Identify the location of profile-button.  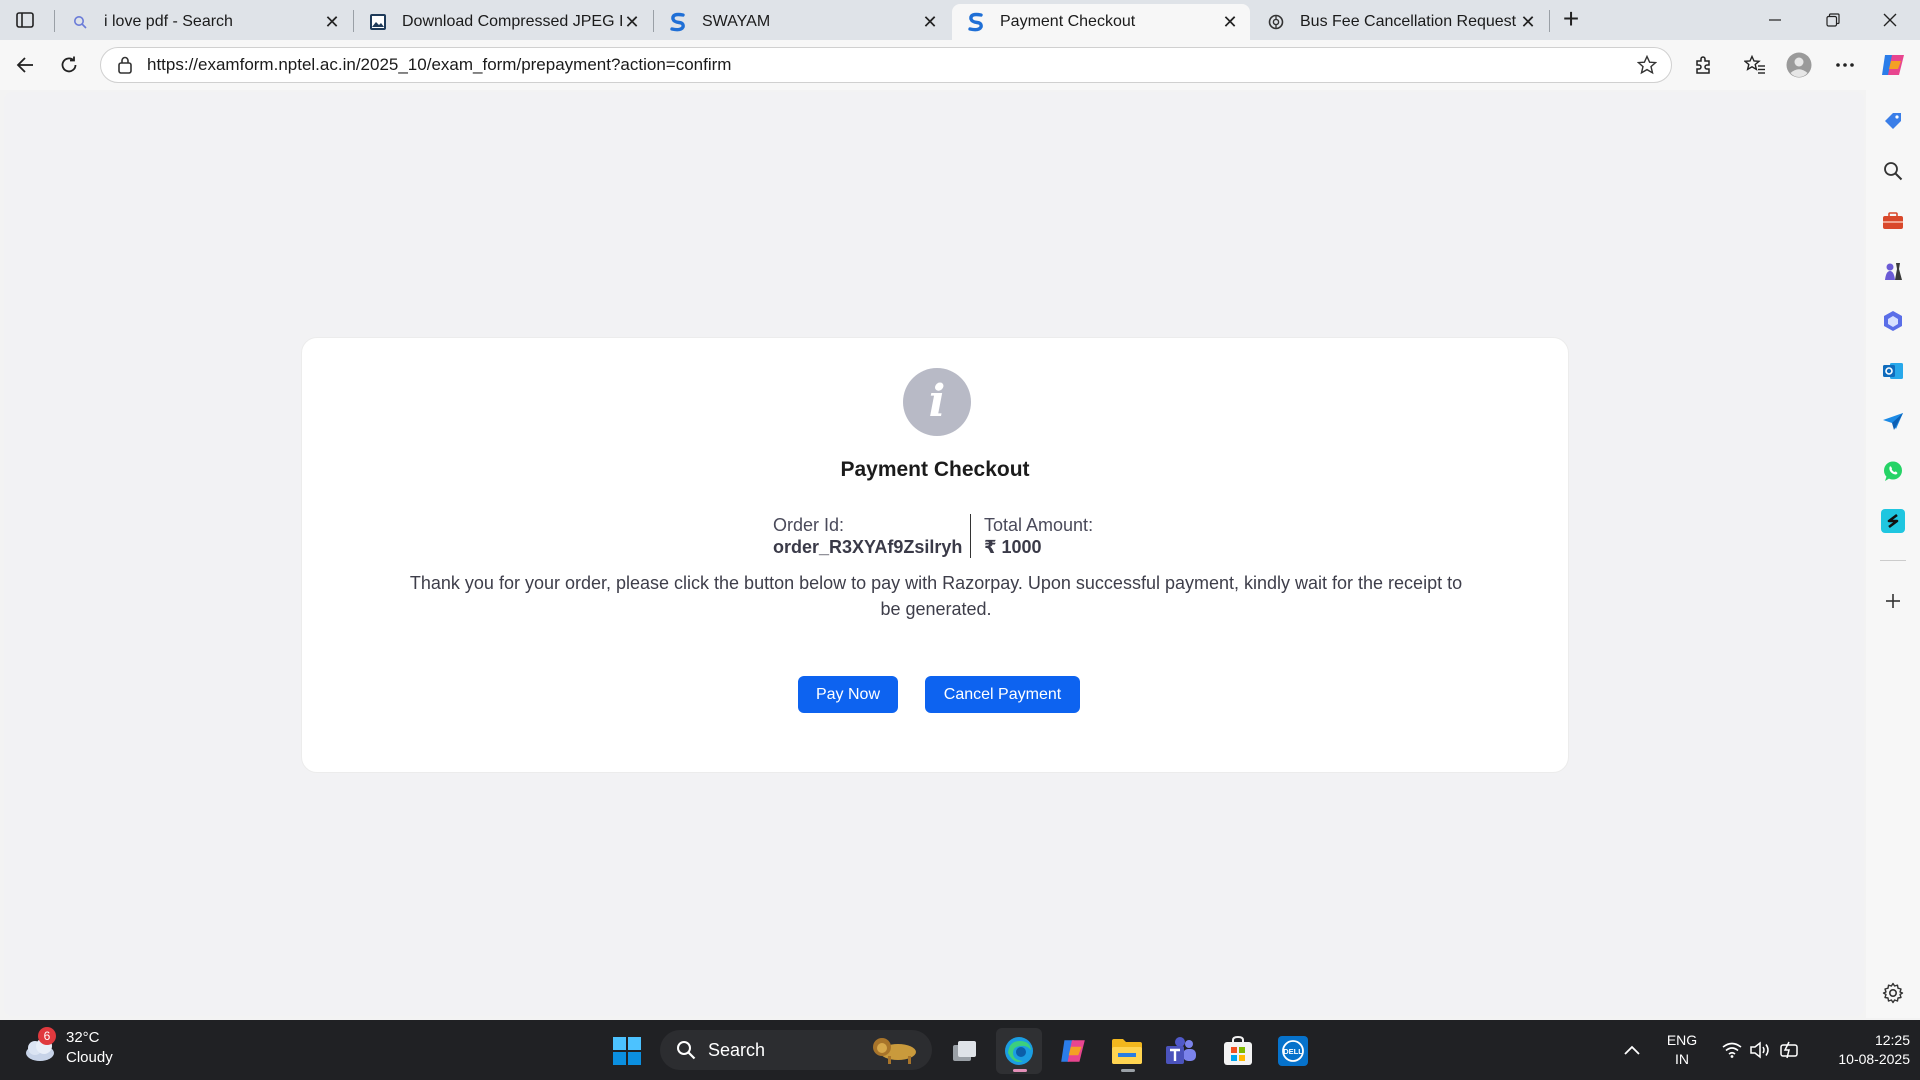
(1799, 65).